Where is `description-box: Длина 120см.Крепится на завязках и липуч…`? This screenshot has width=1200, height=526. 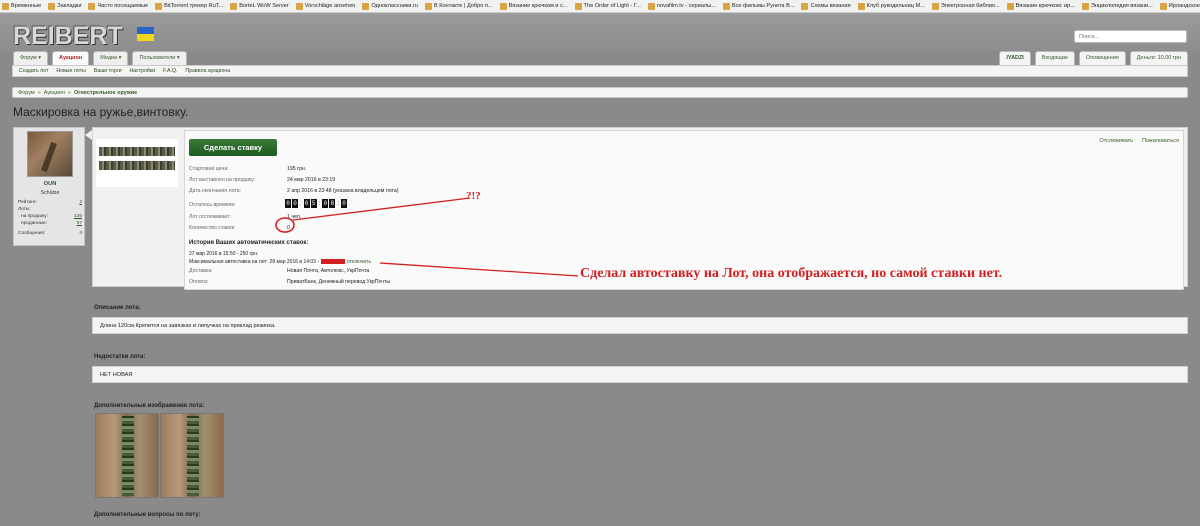
description-box: Длина 120см.Крепится на завязках и липуч… is located at coordinates (640, 325).